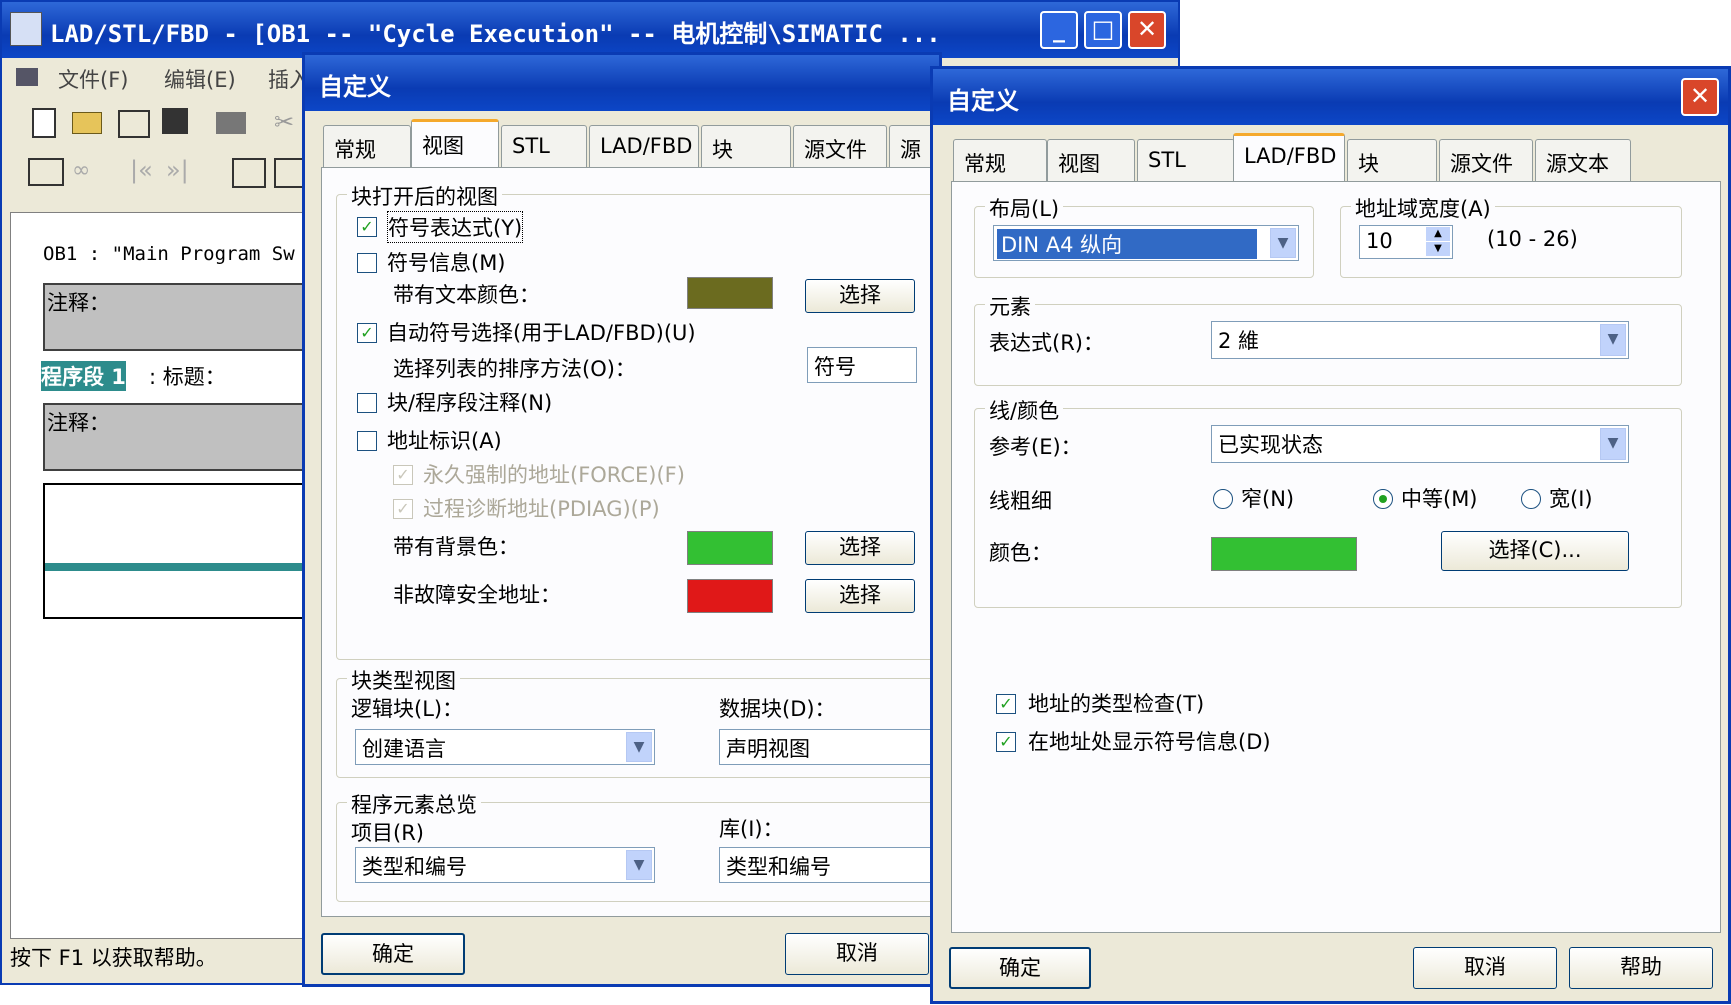 The height and width of the screenshot is (1005, 1731). I want to click on layout-combo: DIN A4 纵向 ▼, so click(1146, 243).